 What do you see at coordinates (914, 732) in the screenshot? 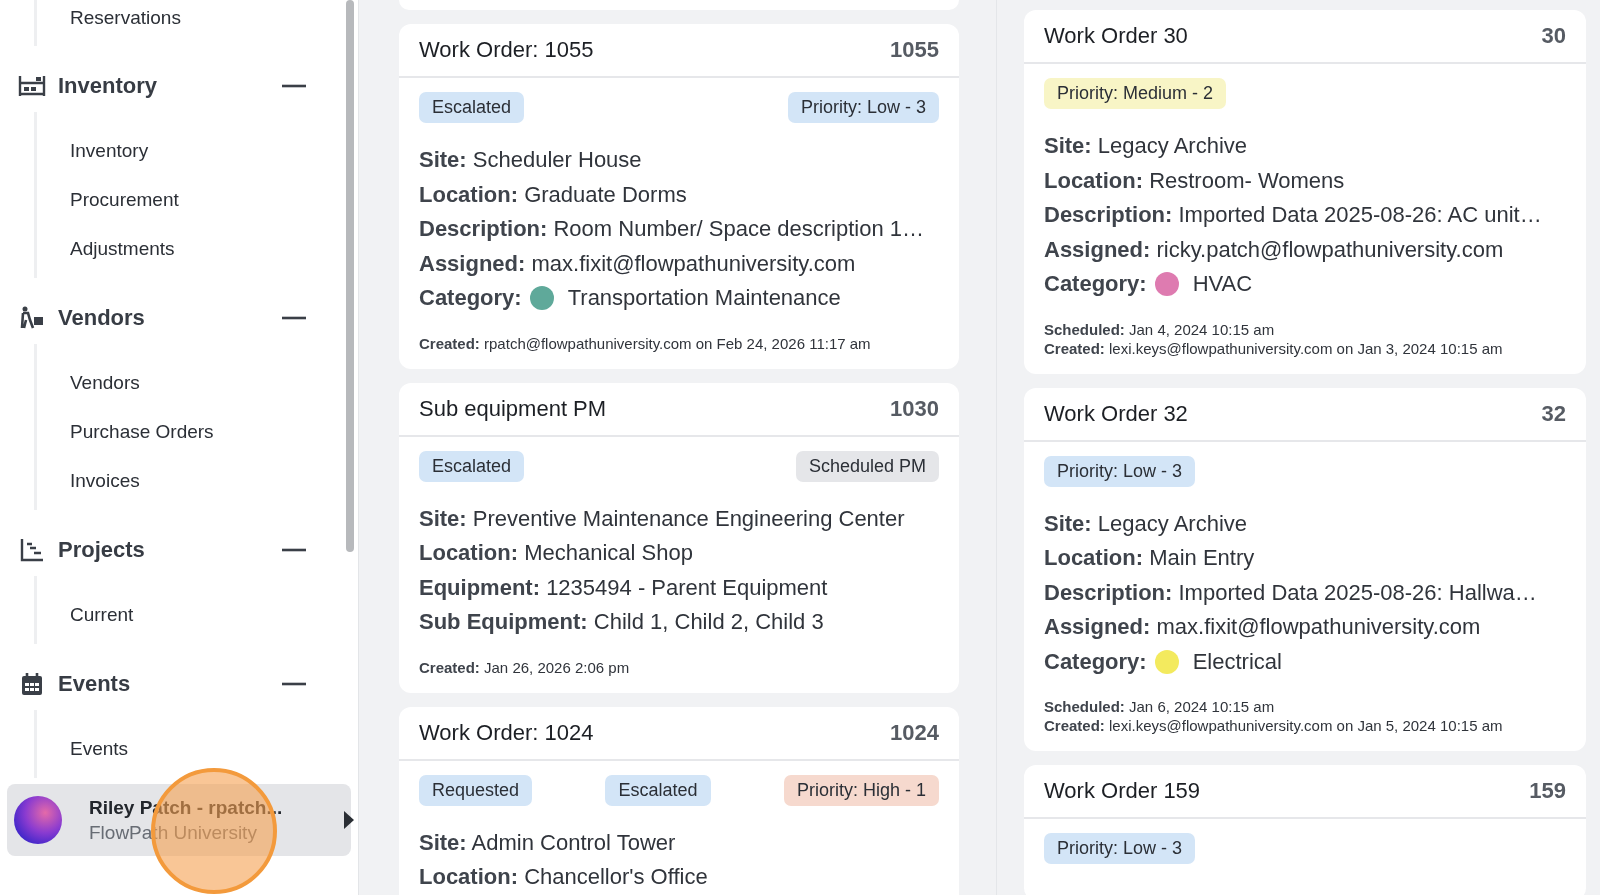
I see `work-order-number: 1024` at bounding box center [914, 732].